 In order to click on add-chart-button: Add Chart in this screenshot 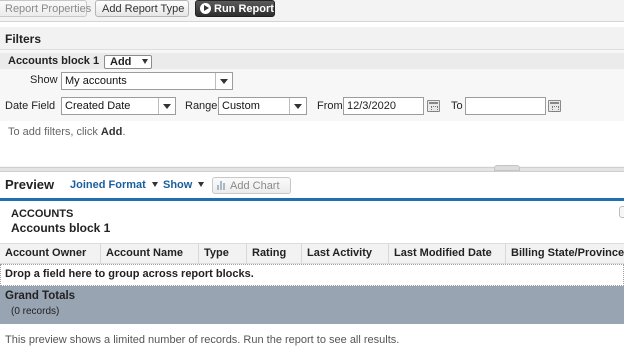, I will do `click(251, 185)`.